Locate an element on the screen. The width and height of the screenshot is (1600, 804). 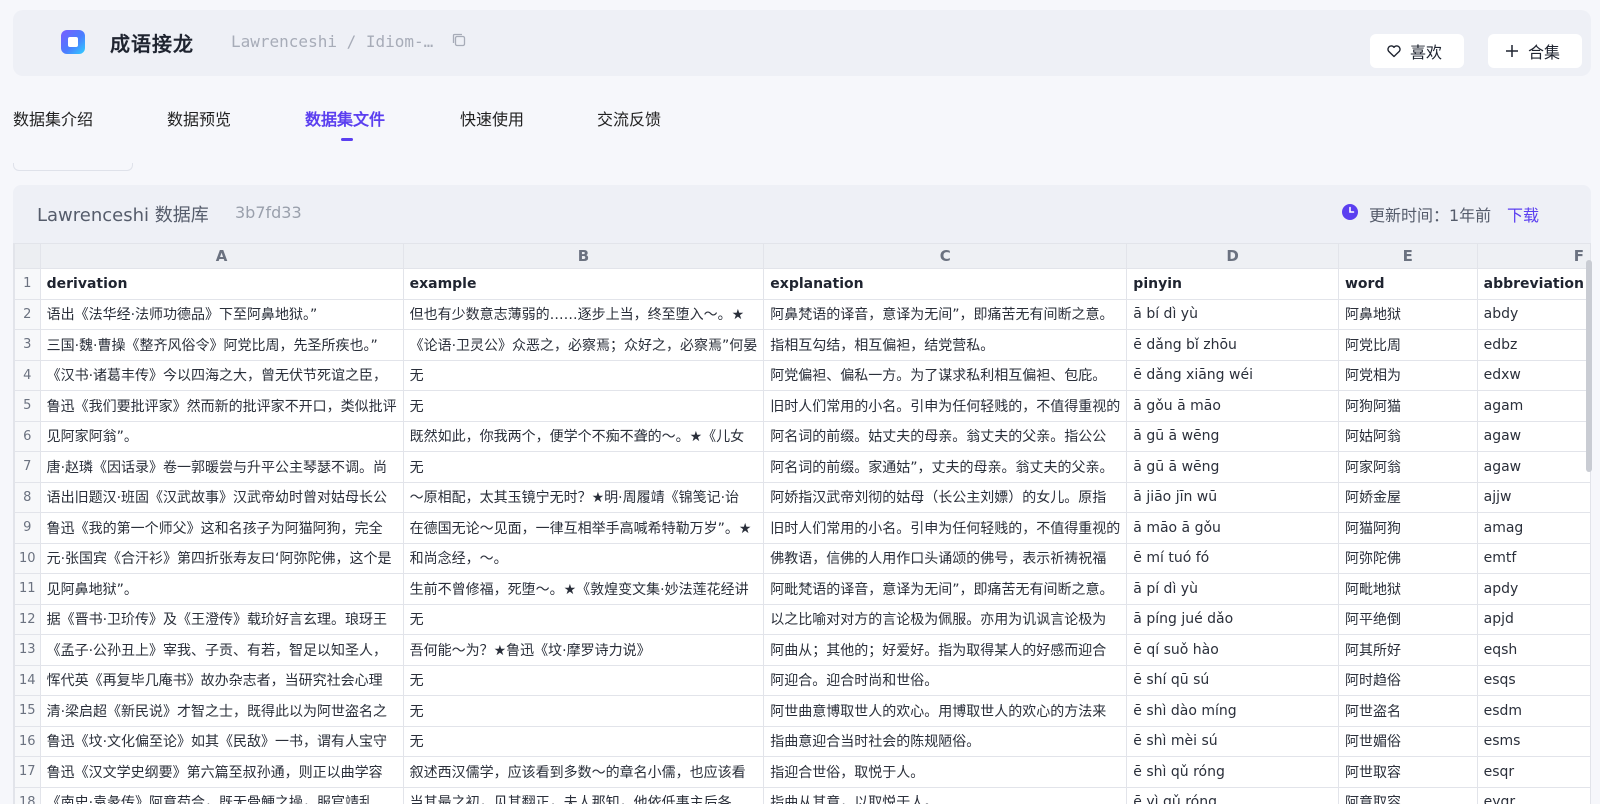
tab-intro: 数据集介绍 is located at coordinates (53, 118).